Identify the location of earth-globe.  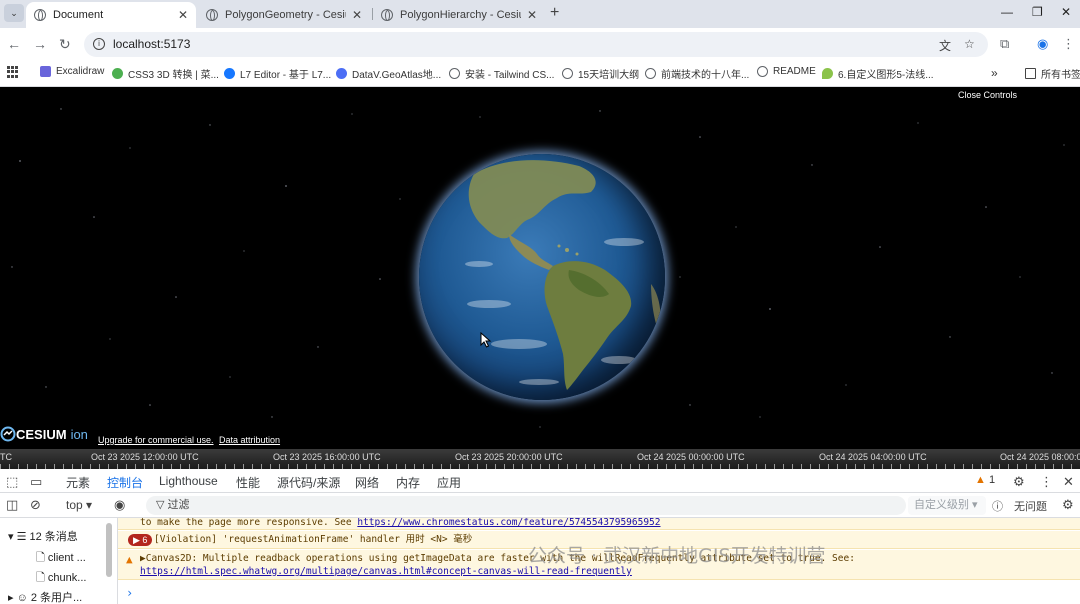
(542, 277).